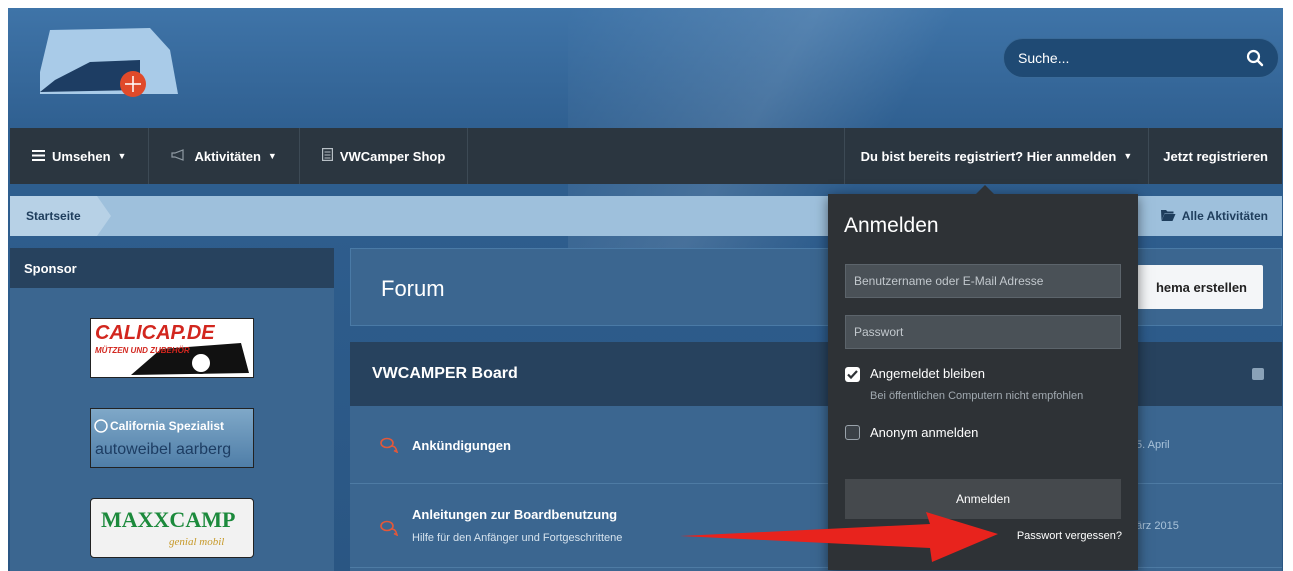 This screenshot has height=571, width=1293. I want to click on maxxcamp-logo: MAXXCAMP genial mobil, so click(168, 527).